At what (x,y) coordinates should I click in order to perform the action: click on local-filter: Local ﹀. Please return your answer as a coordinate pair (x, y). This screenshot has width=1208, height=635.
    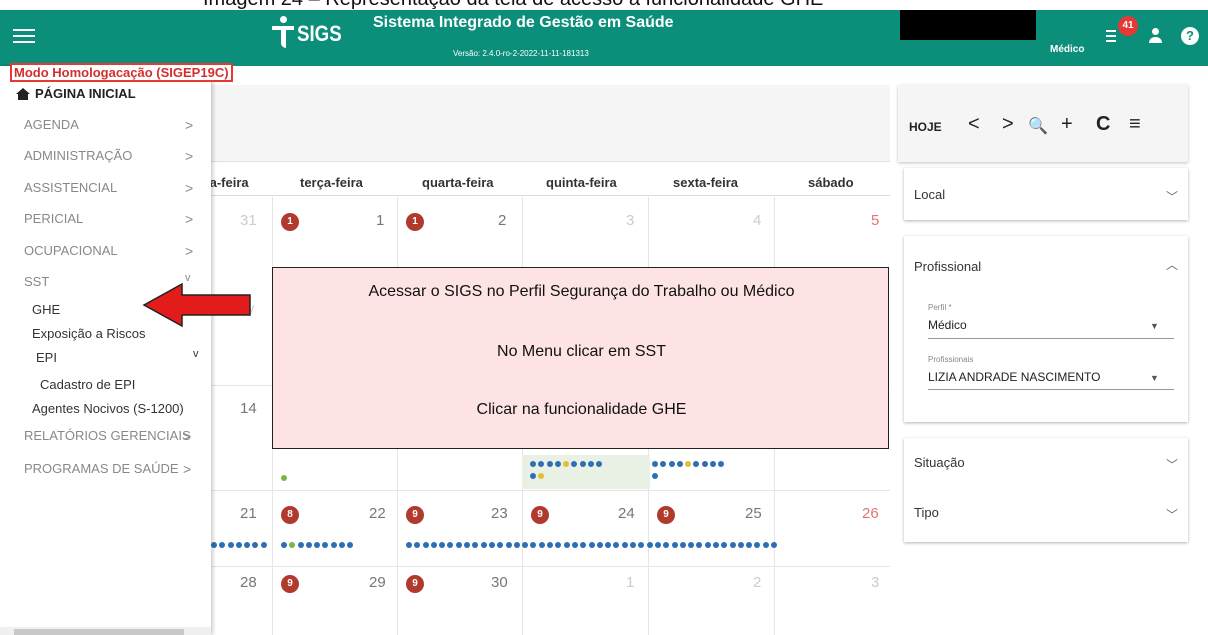
    Looking at the image, I should click on (1046, 194).